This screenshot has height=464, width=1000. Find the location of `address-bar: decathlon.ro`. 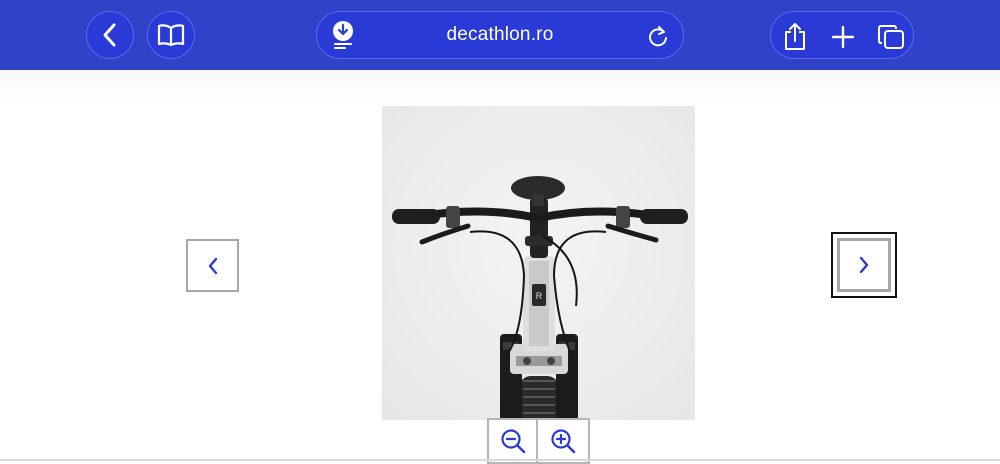

address-bar: decathlon.ro is located at coordinates (500, 35).